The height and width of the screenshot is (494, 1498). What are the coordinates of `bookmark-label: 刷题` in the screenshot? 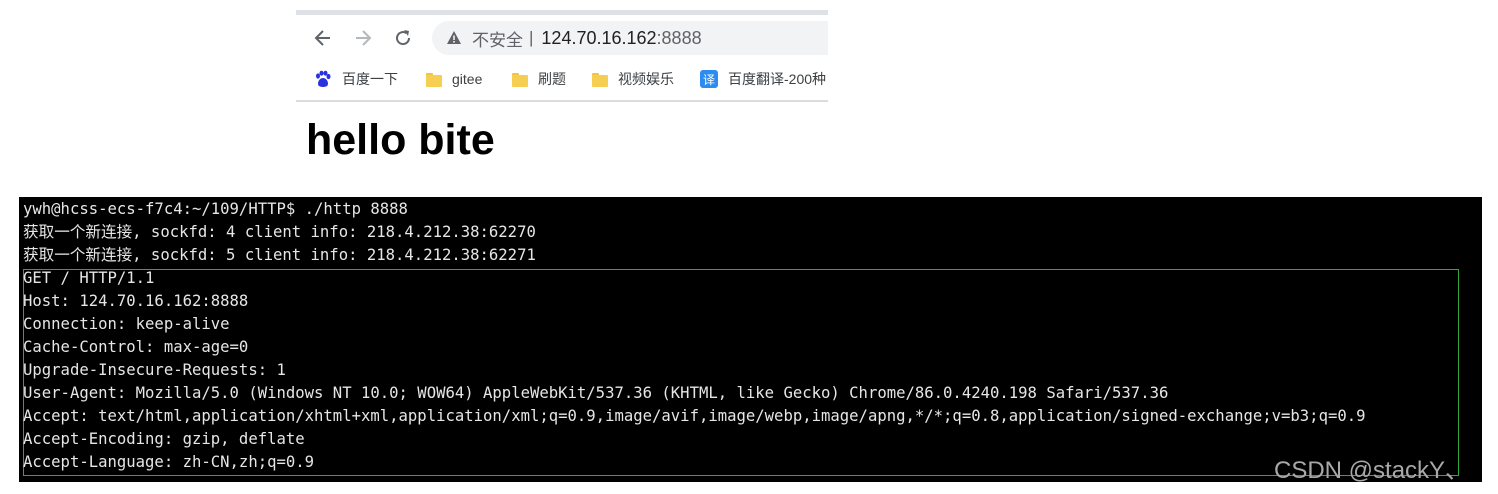 It's located at (552, 79).